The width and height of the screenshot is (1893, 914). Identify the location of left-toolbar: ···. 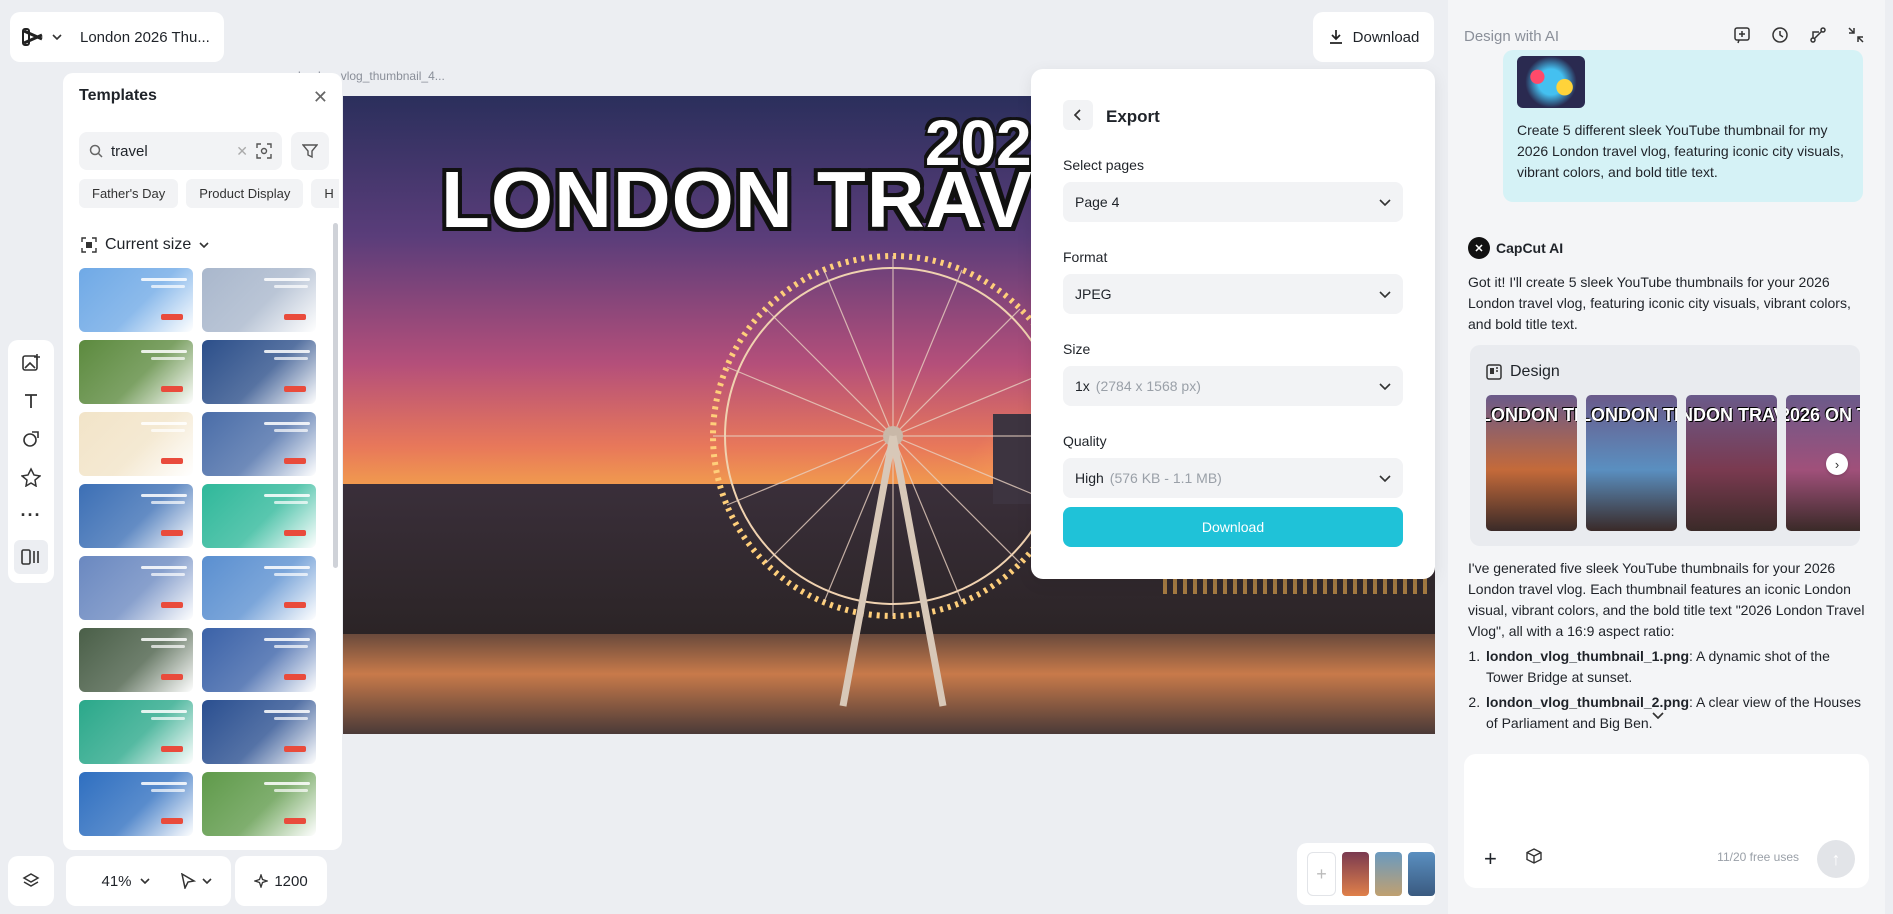
(31, 461).